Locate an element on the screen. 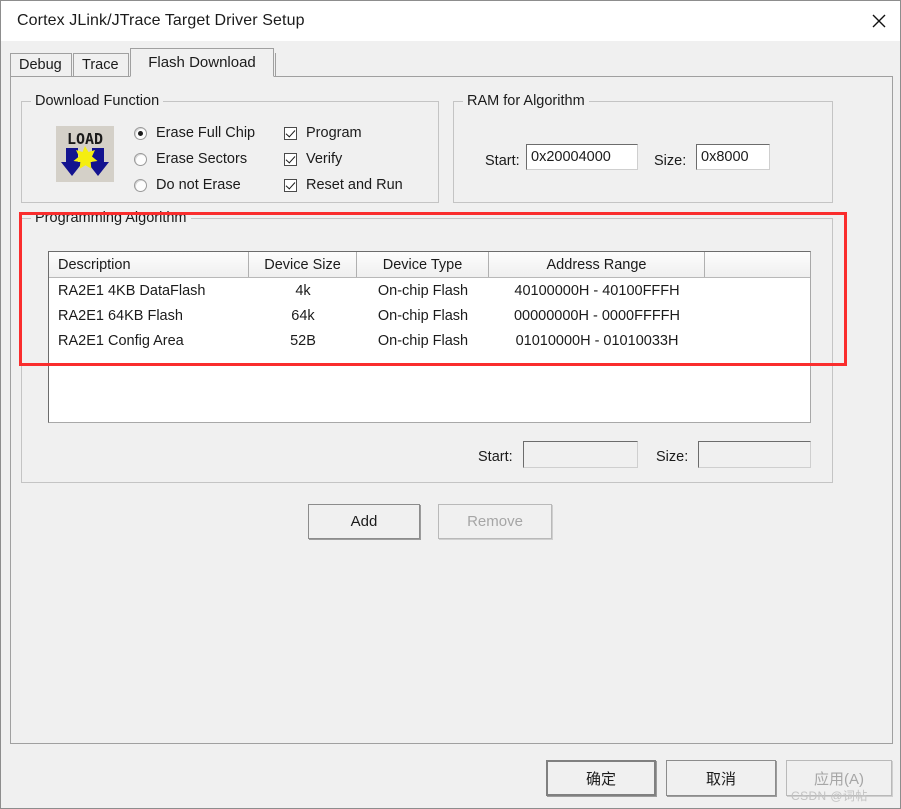  ram-start-input is located at coordinates (582, 157).